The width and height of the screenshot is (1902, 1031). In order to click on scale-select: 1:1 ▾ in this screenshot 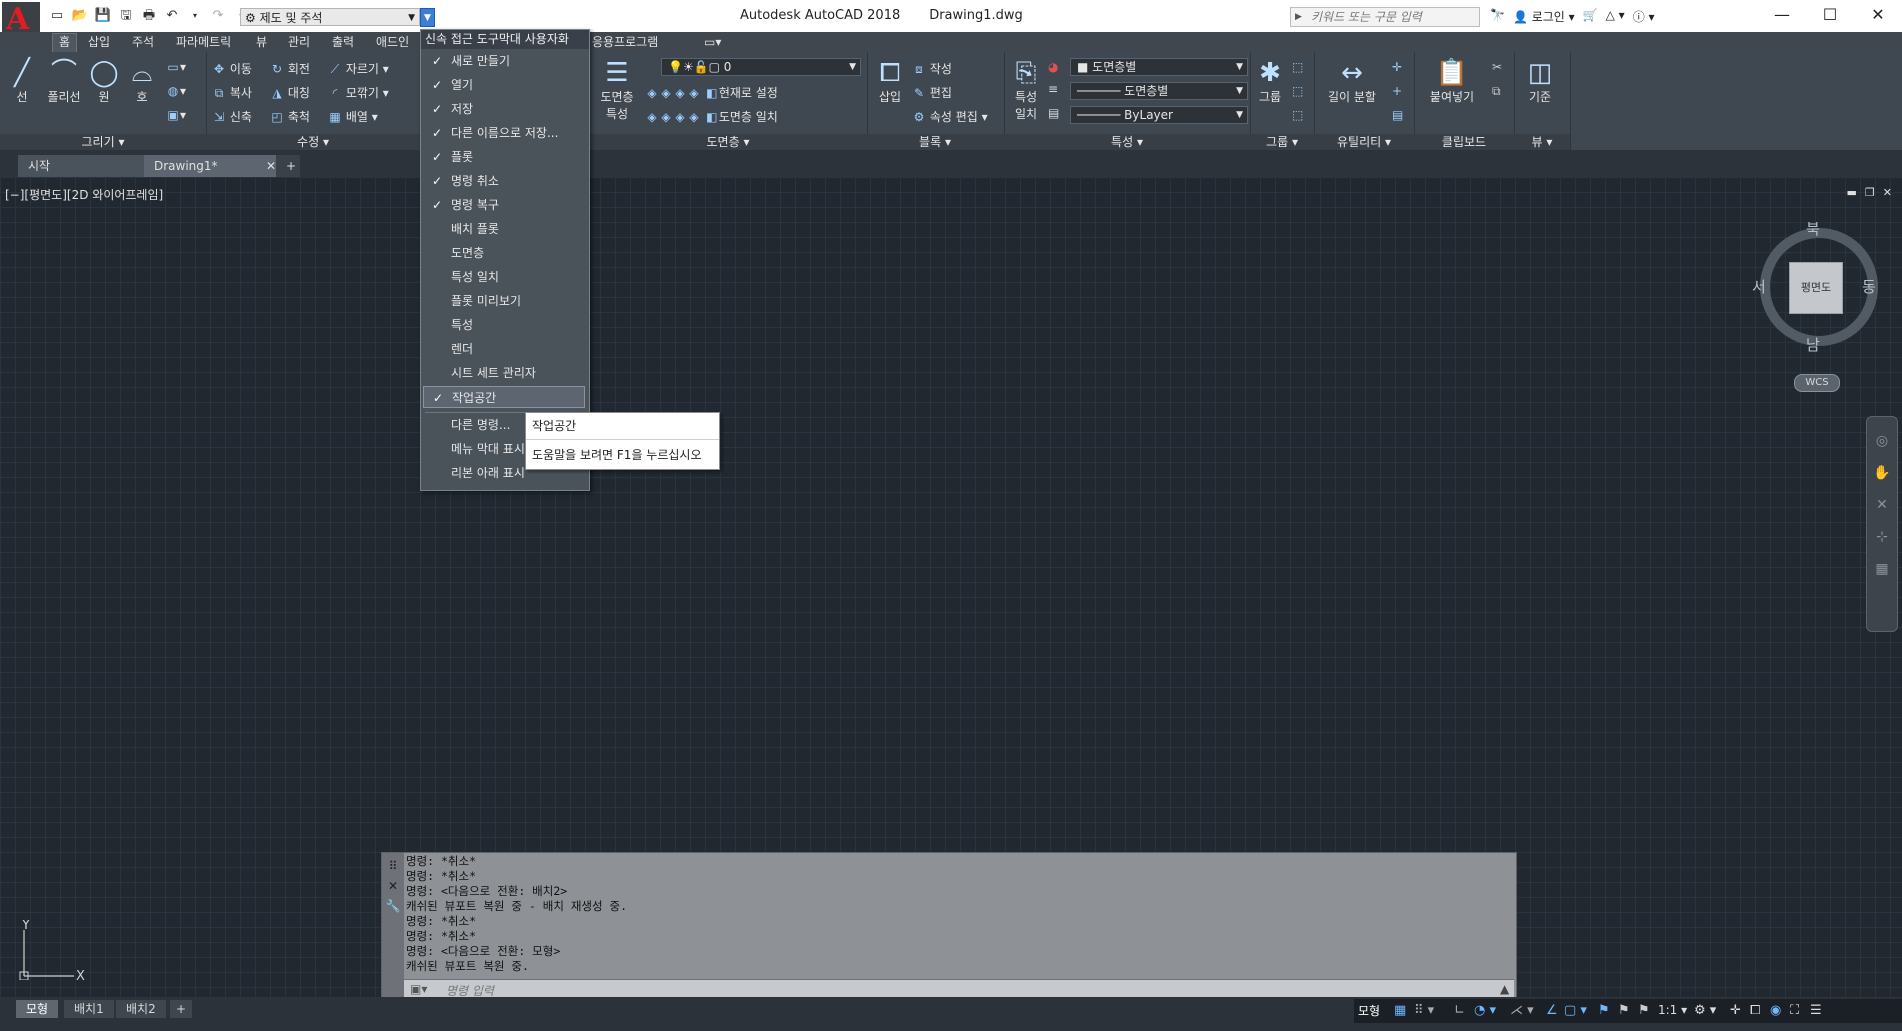, I will do `click(1672, 1010)`.